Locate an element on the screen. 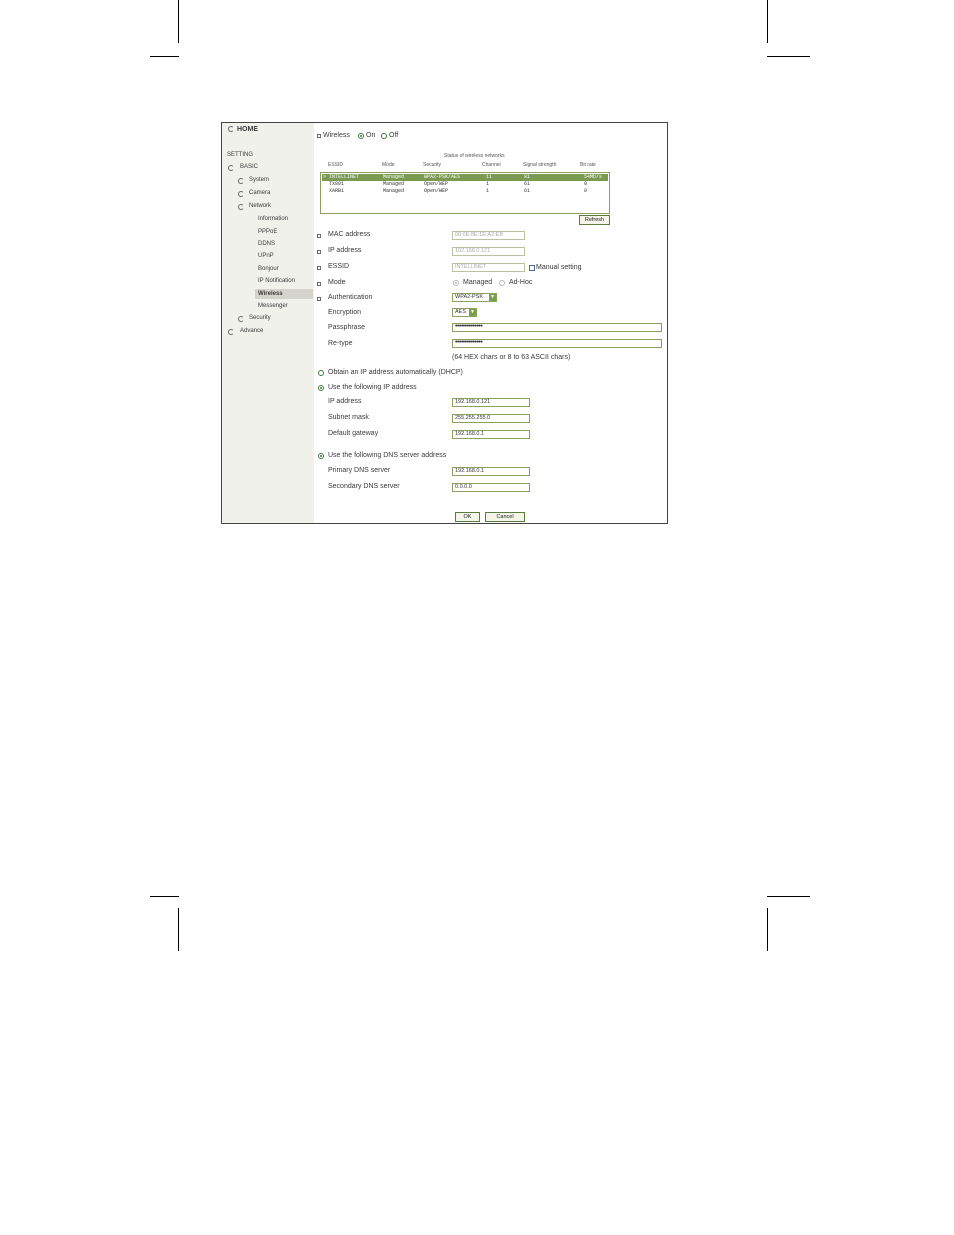 Image resolution: width=954 pixels, height=1235 pixels. static-ip-radio is located at coordinates (321, 388).